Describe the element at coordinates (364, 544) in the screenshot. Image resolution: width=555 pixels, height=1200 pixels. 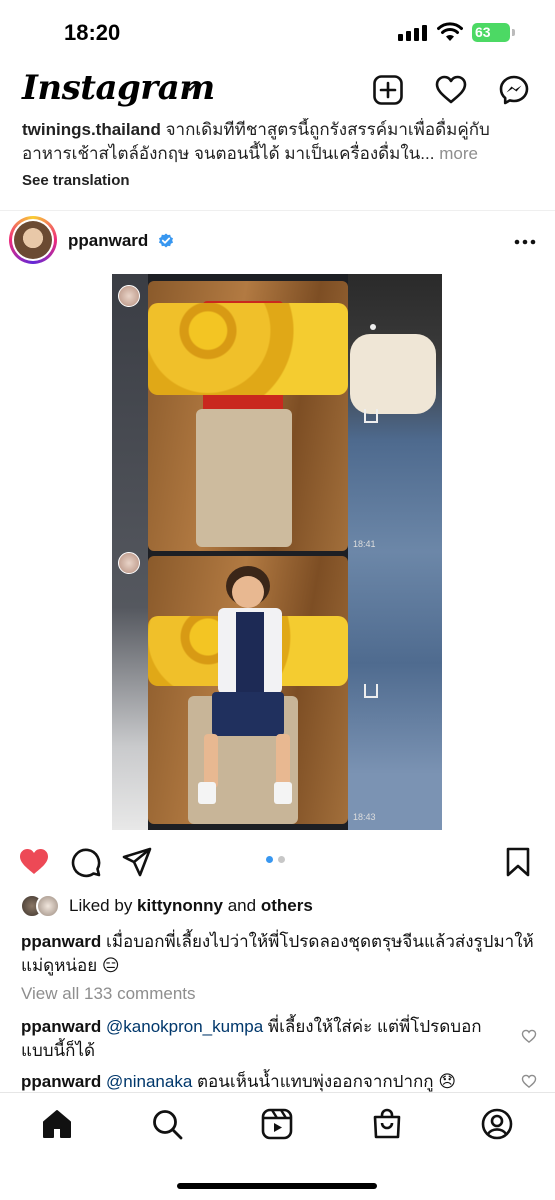
I see `media-time-label: 18:41` at that location.